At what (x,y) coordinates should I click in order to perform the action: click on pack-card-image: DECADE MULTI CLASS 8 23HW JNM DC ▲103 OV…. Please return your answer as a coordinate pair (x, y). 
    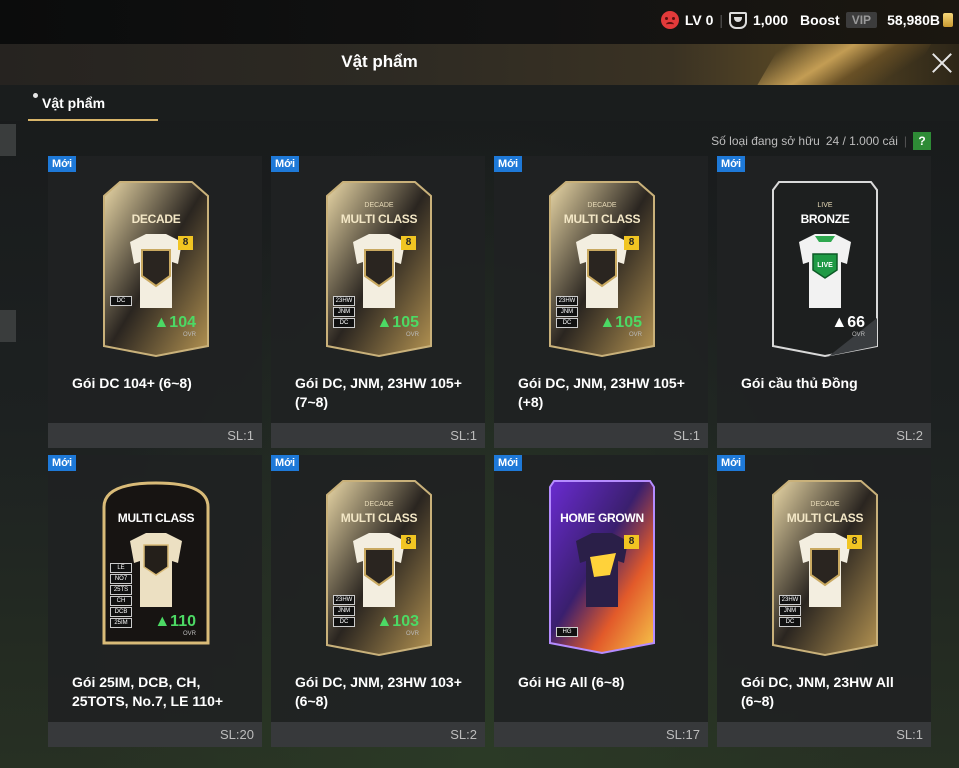
    Looking at the image, I should click on (379, 567).